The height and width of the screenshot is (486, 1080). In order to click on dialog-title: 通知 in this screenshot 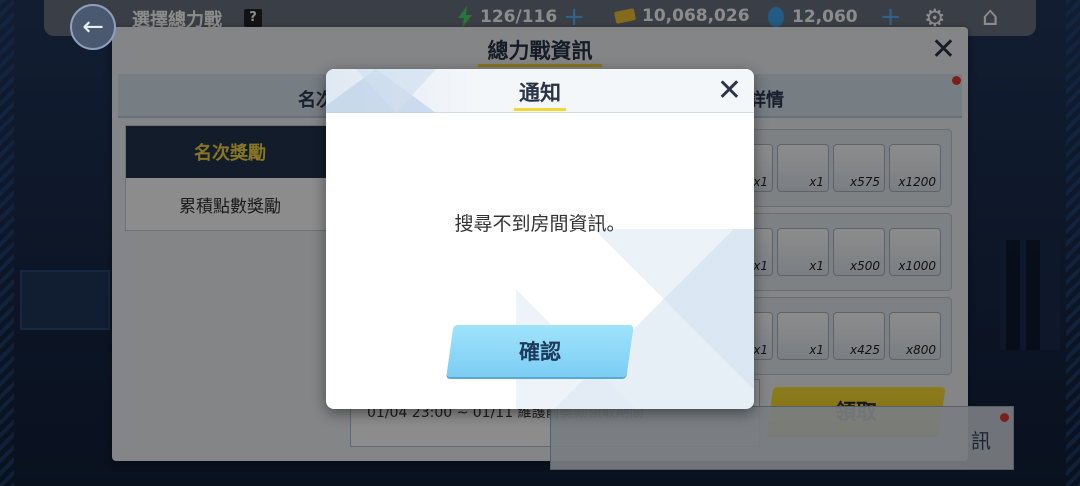, I will do `click(540, 93)`.